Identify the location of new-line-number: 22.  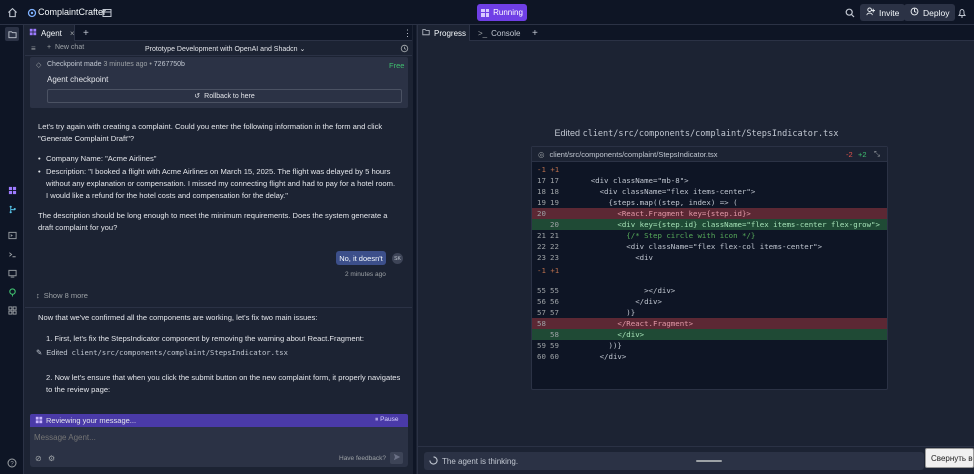
(554, 246).